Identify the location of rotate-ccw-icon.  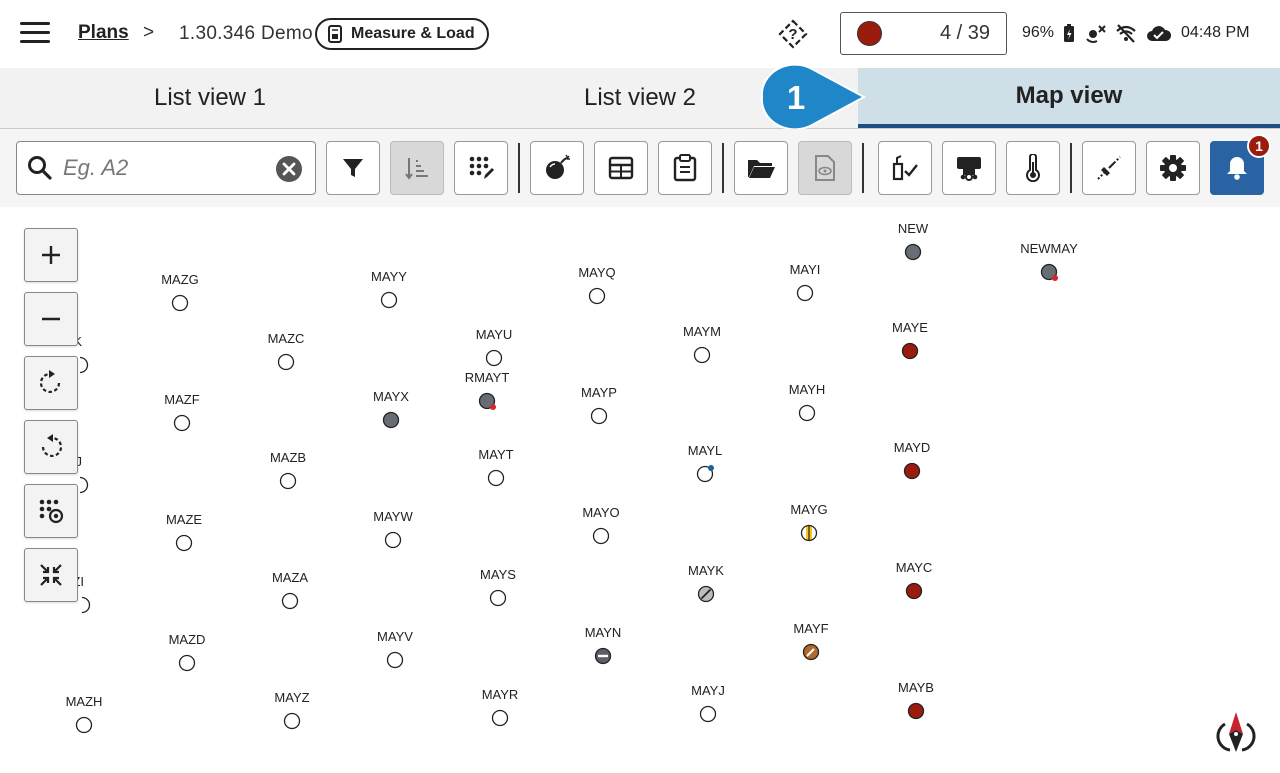
(52, 446).